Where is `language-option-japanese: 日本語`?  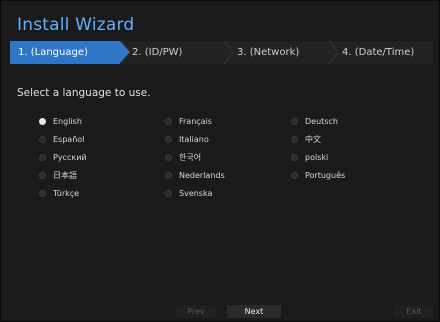 language-option-japanese: 日本語 is located at coordinates (58, 175).